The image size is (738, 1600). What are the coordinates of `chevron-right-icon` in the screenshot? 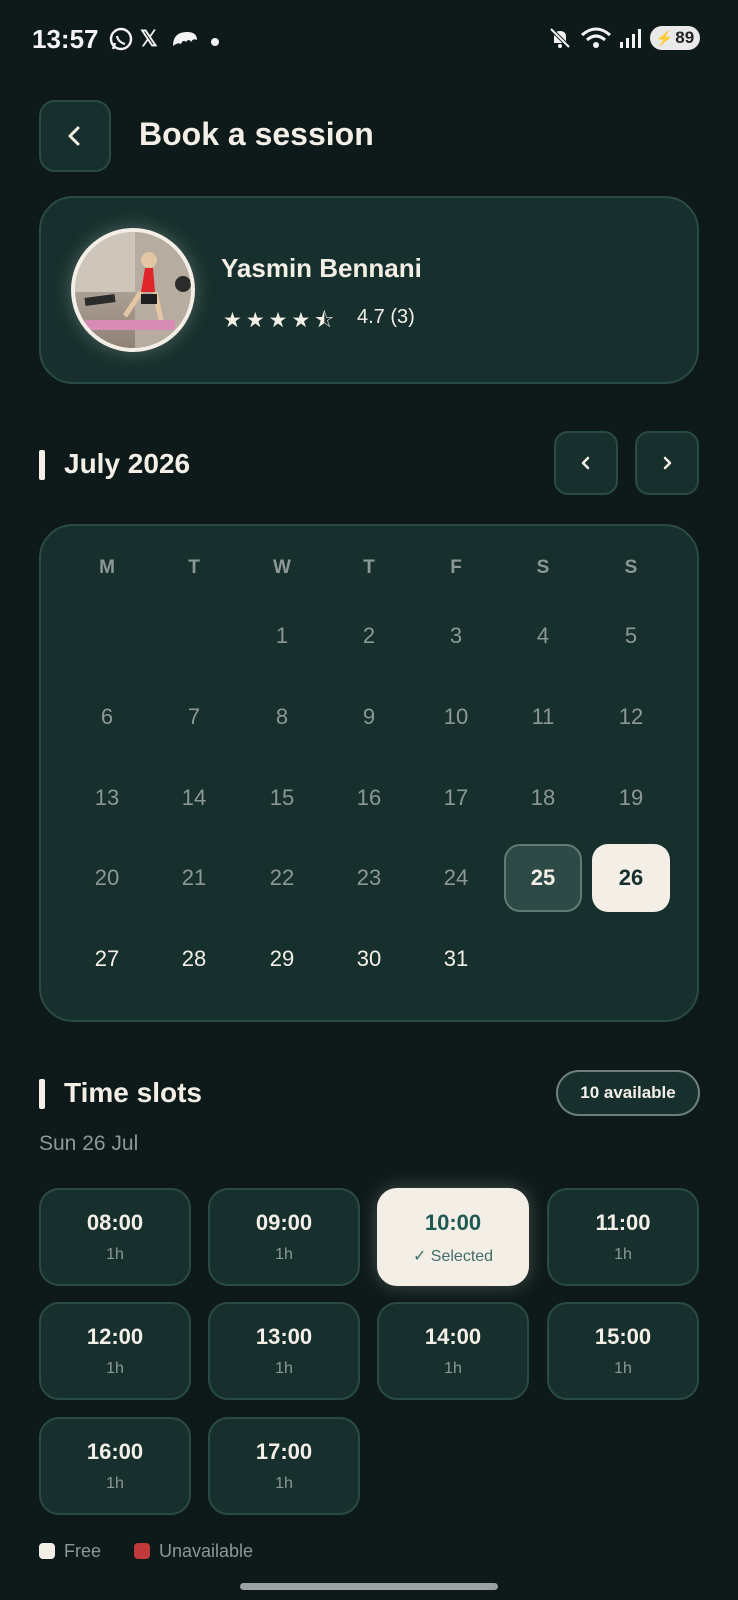 It's located at (667, 463).